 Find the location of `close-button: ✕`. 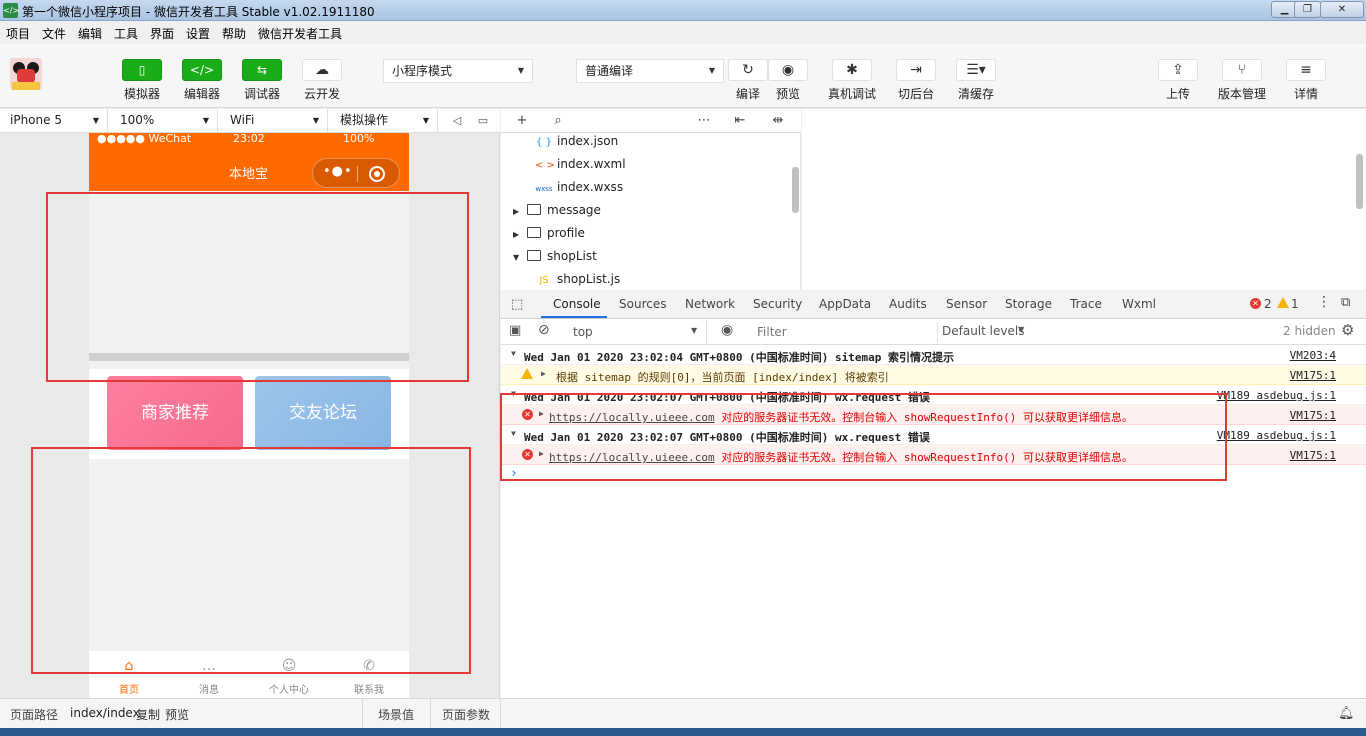

close-button: ✕ is located at coordinates (1342, 9).